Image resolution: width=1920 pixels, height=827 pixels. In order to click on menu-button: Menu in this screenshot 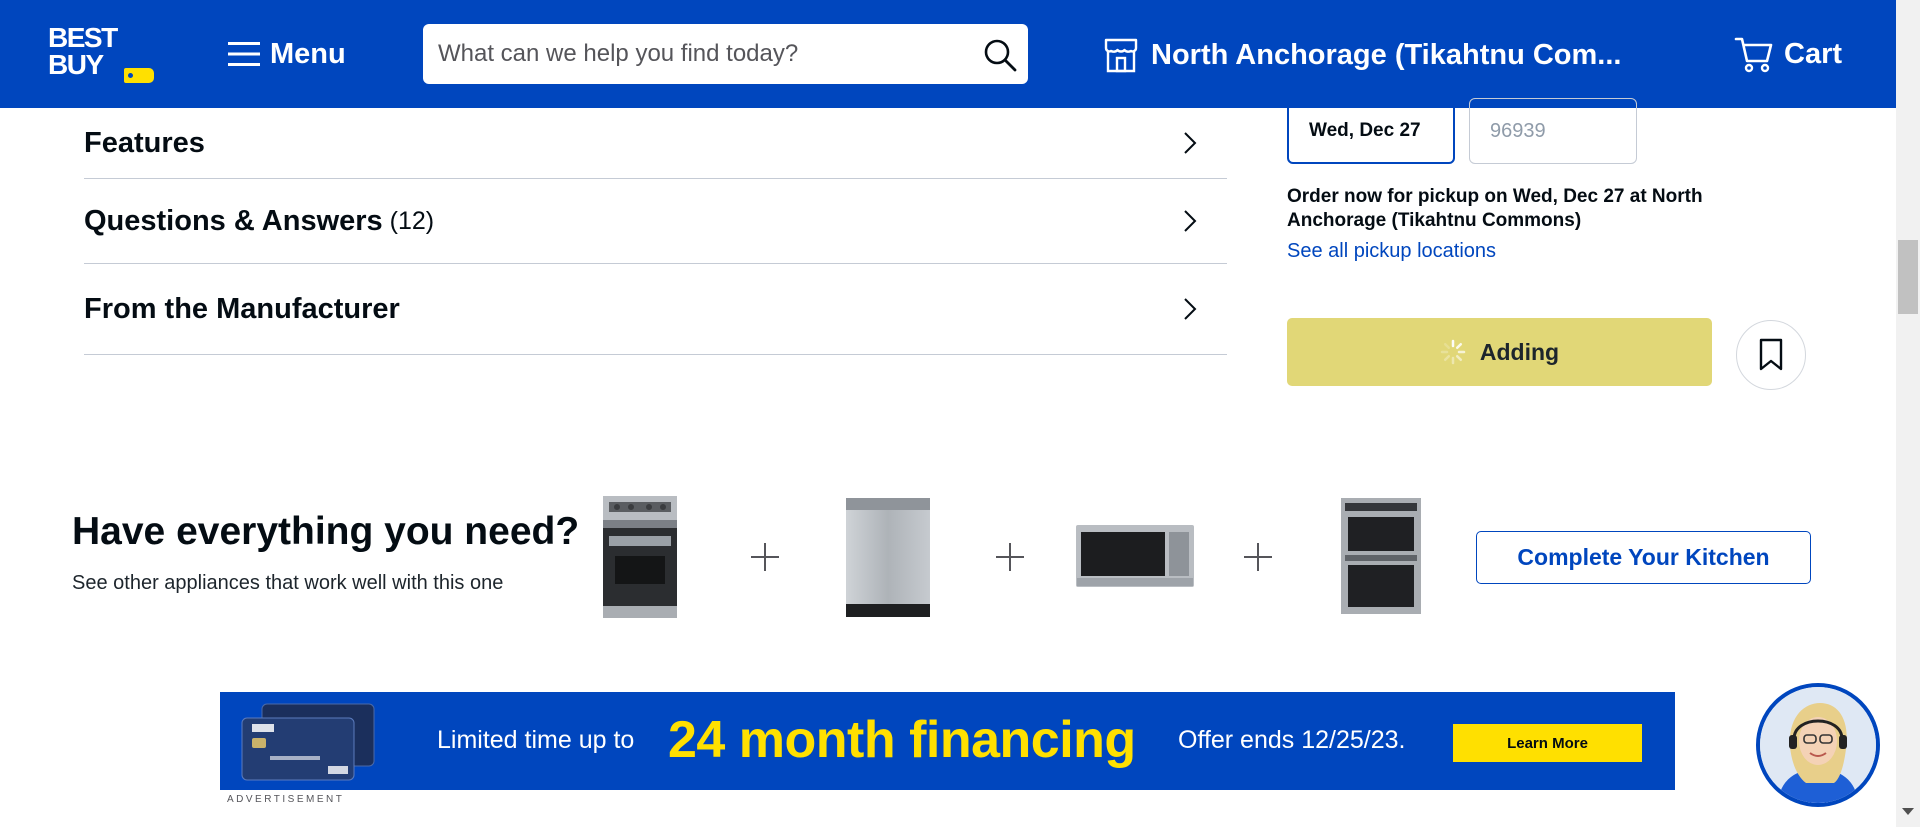, I will do `click(287, 54)`.